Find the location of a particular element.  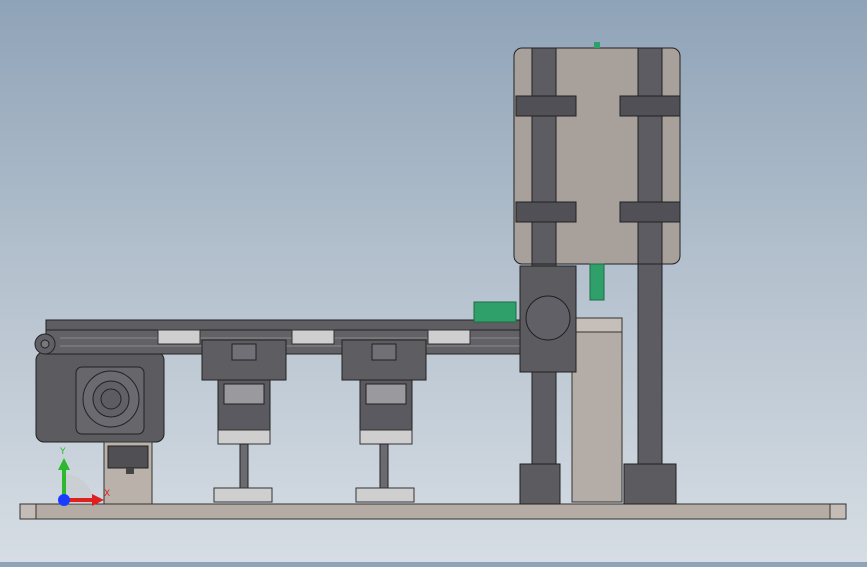

base-plate-end-left is located at coordinates (28, 511).